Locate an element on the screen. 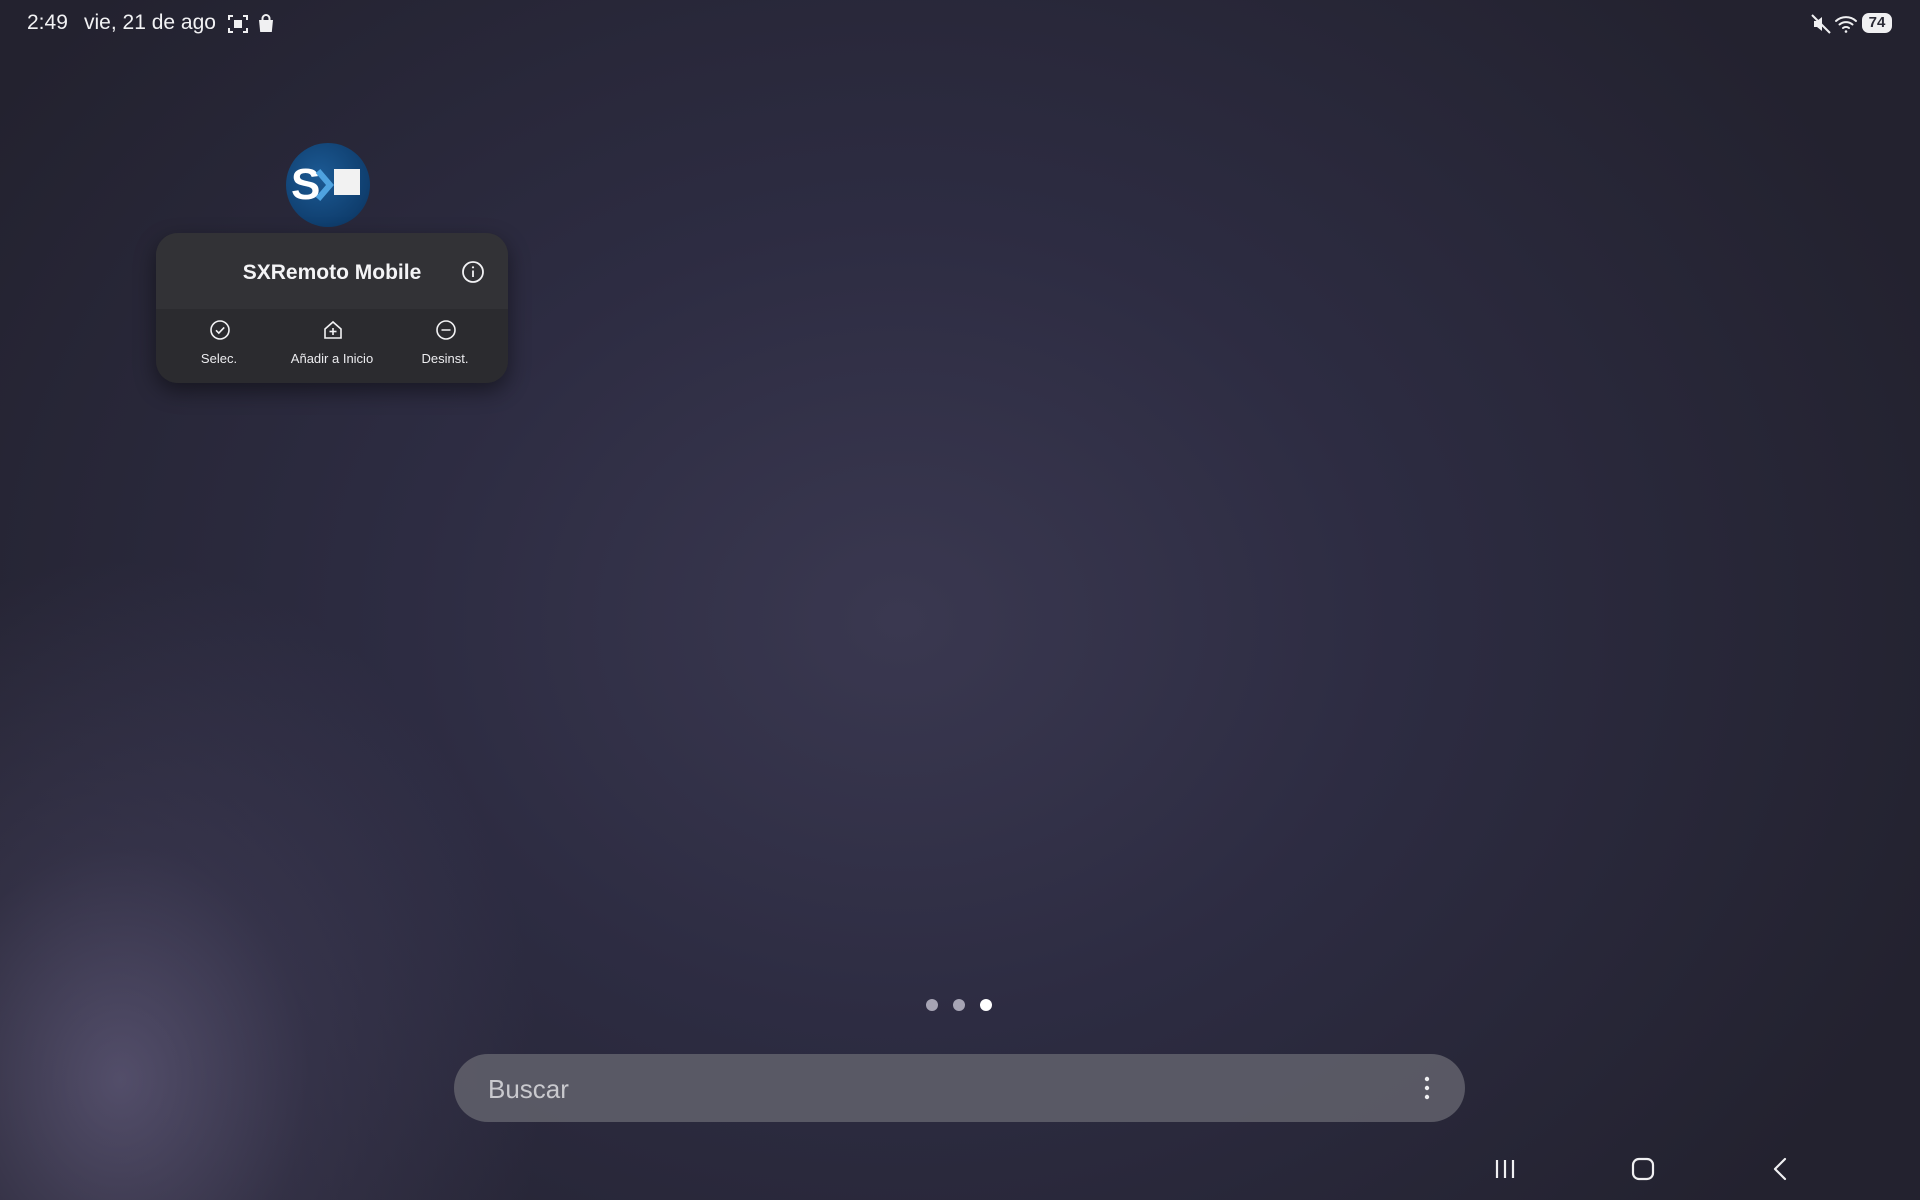 This screenshot has height=1200, width=1920. search-bar: Buscar is located at coordinates (959, 1088).